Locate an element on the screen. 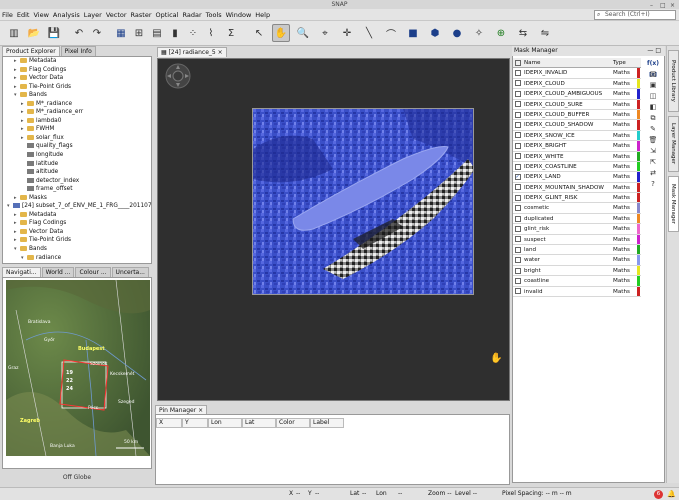 The image size is (679, 500). menu-file: File is located at coordinates (7, 15).